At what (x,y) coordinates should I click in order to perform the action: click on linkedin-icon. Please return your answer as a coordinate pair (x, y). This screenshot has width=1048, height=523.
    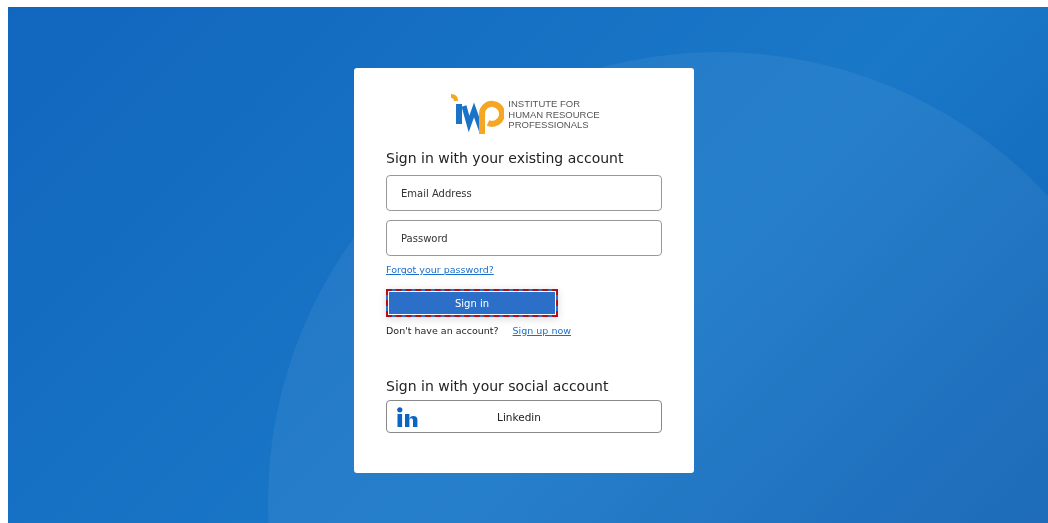
    Looking at the image, I should click on (408, 416).